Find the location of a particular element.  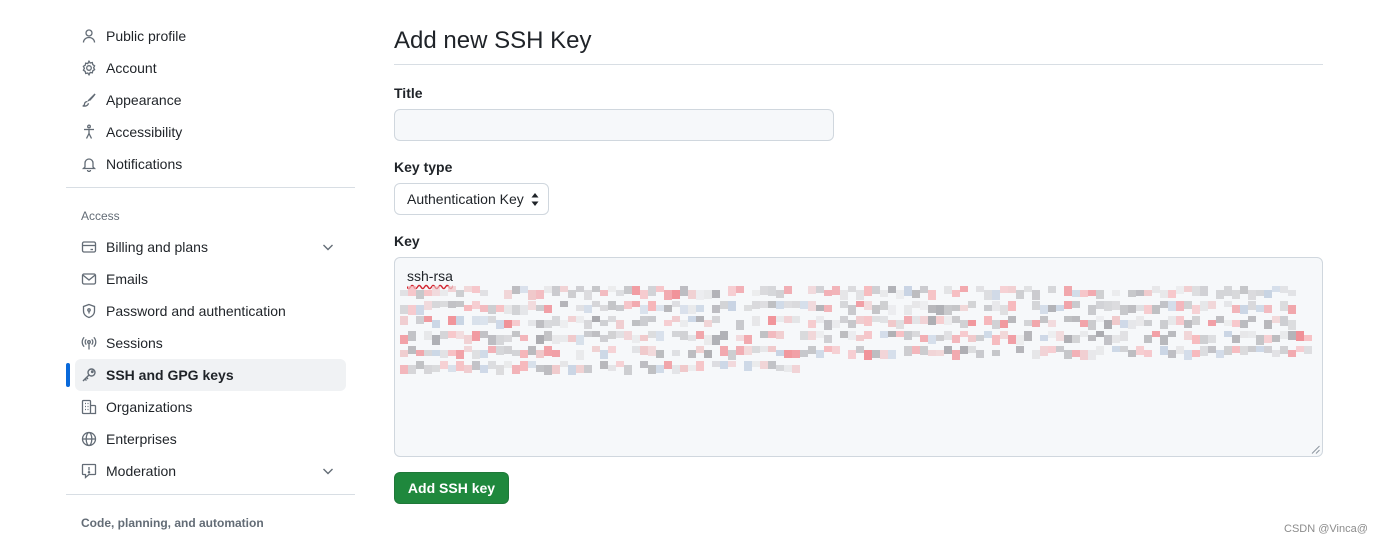

sidebar-section-heading: Access is located at coordinates (100, 215).